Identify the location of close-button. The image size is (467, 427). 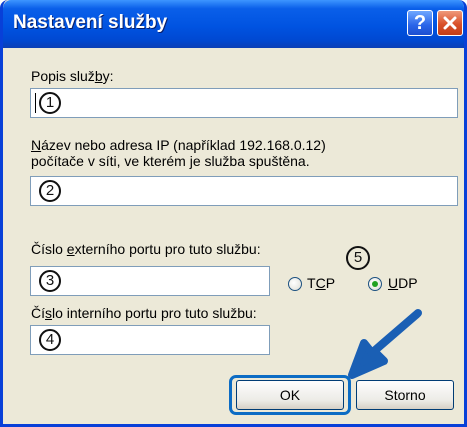
(450, 23).